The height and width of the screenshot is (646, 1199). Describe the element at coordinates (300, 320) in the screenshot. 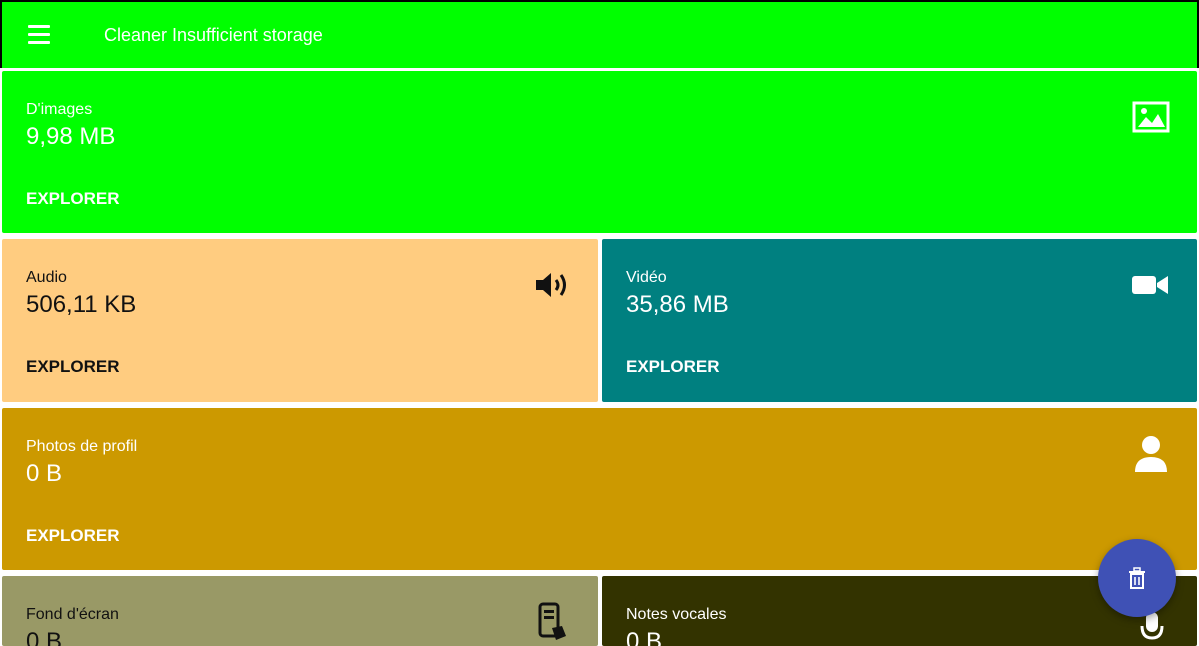

I see `card-audio: Audio 506,11 KB EXPLORER` at that location.